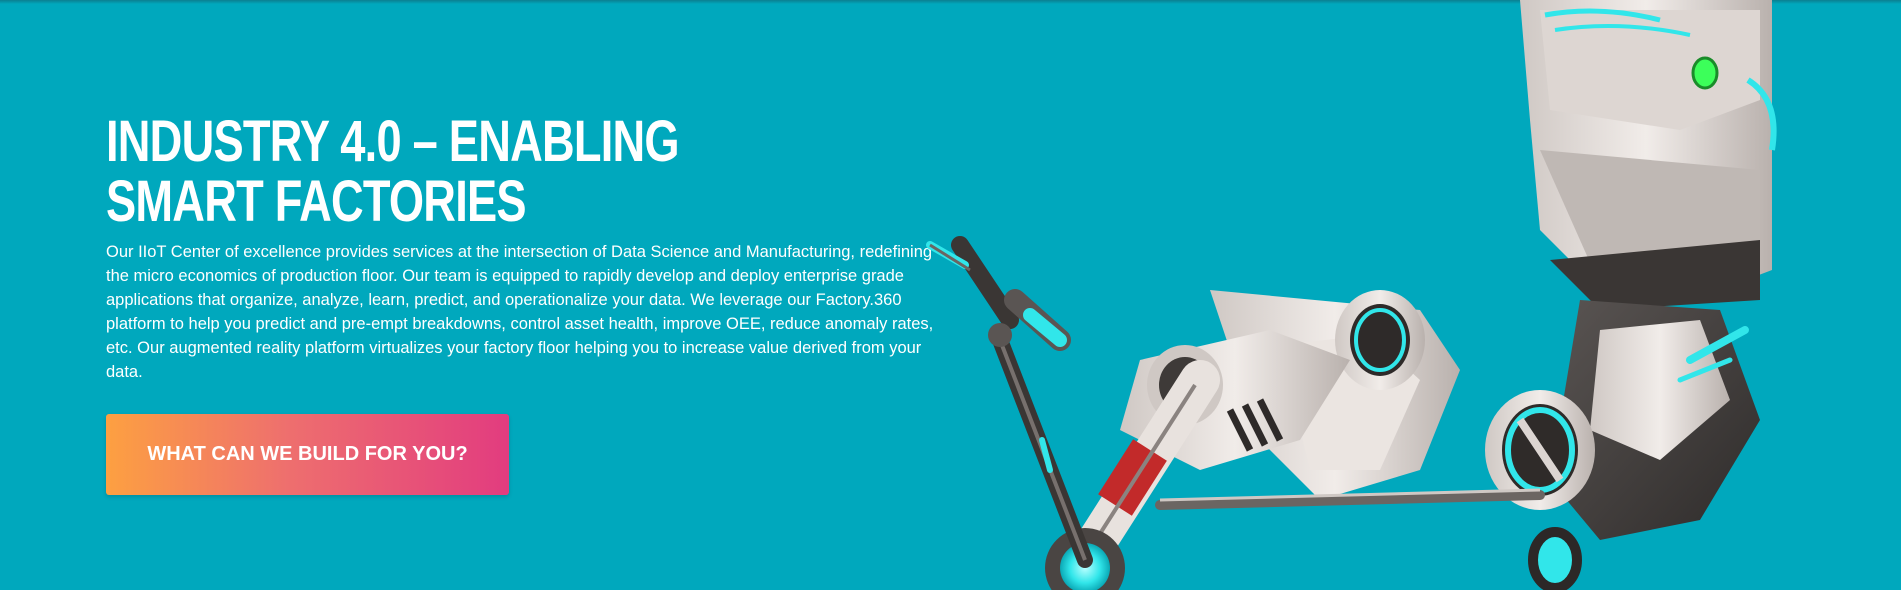 This screenshot has width=1901, height=590. I want to click on cta-button: WHAT CAN WE BUILD FOR YOU?, so click(307, 454).